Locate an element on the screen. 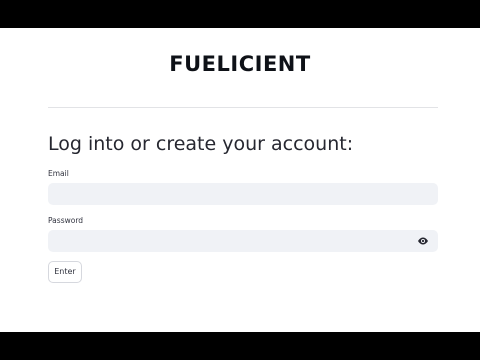 This screenshot has height=360, width=480. brand-title: FUELICIENT is located at coordinates (240, 64).